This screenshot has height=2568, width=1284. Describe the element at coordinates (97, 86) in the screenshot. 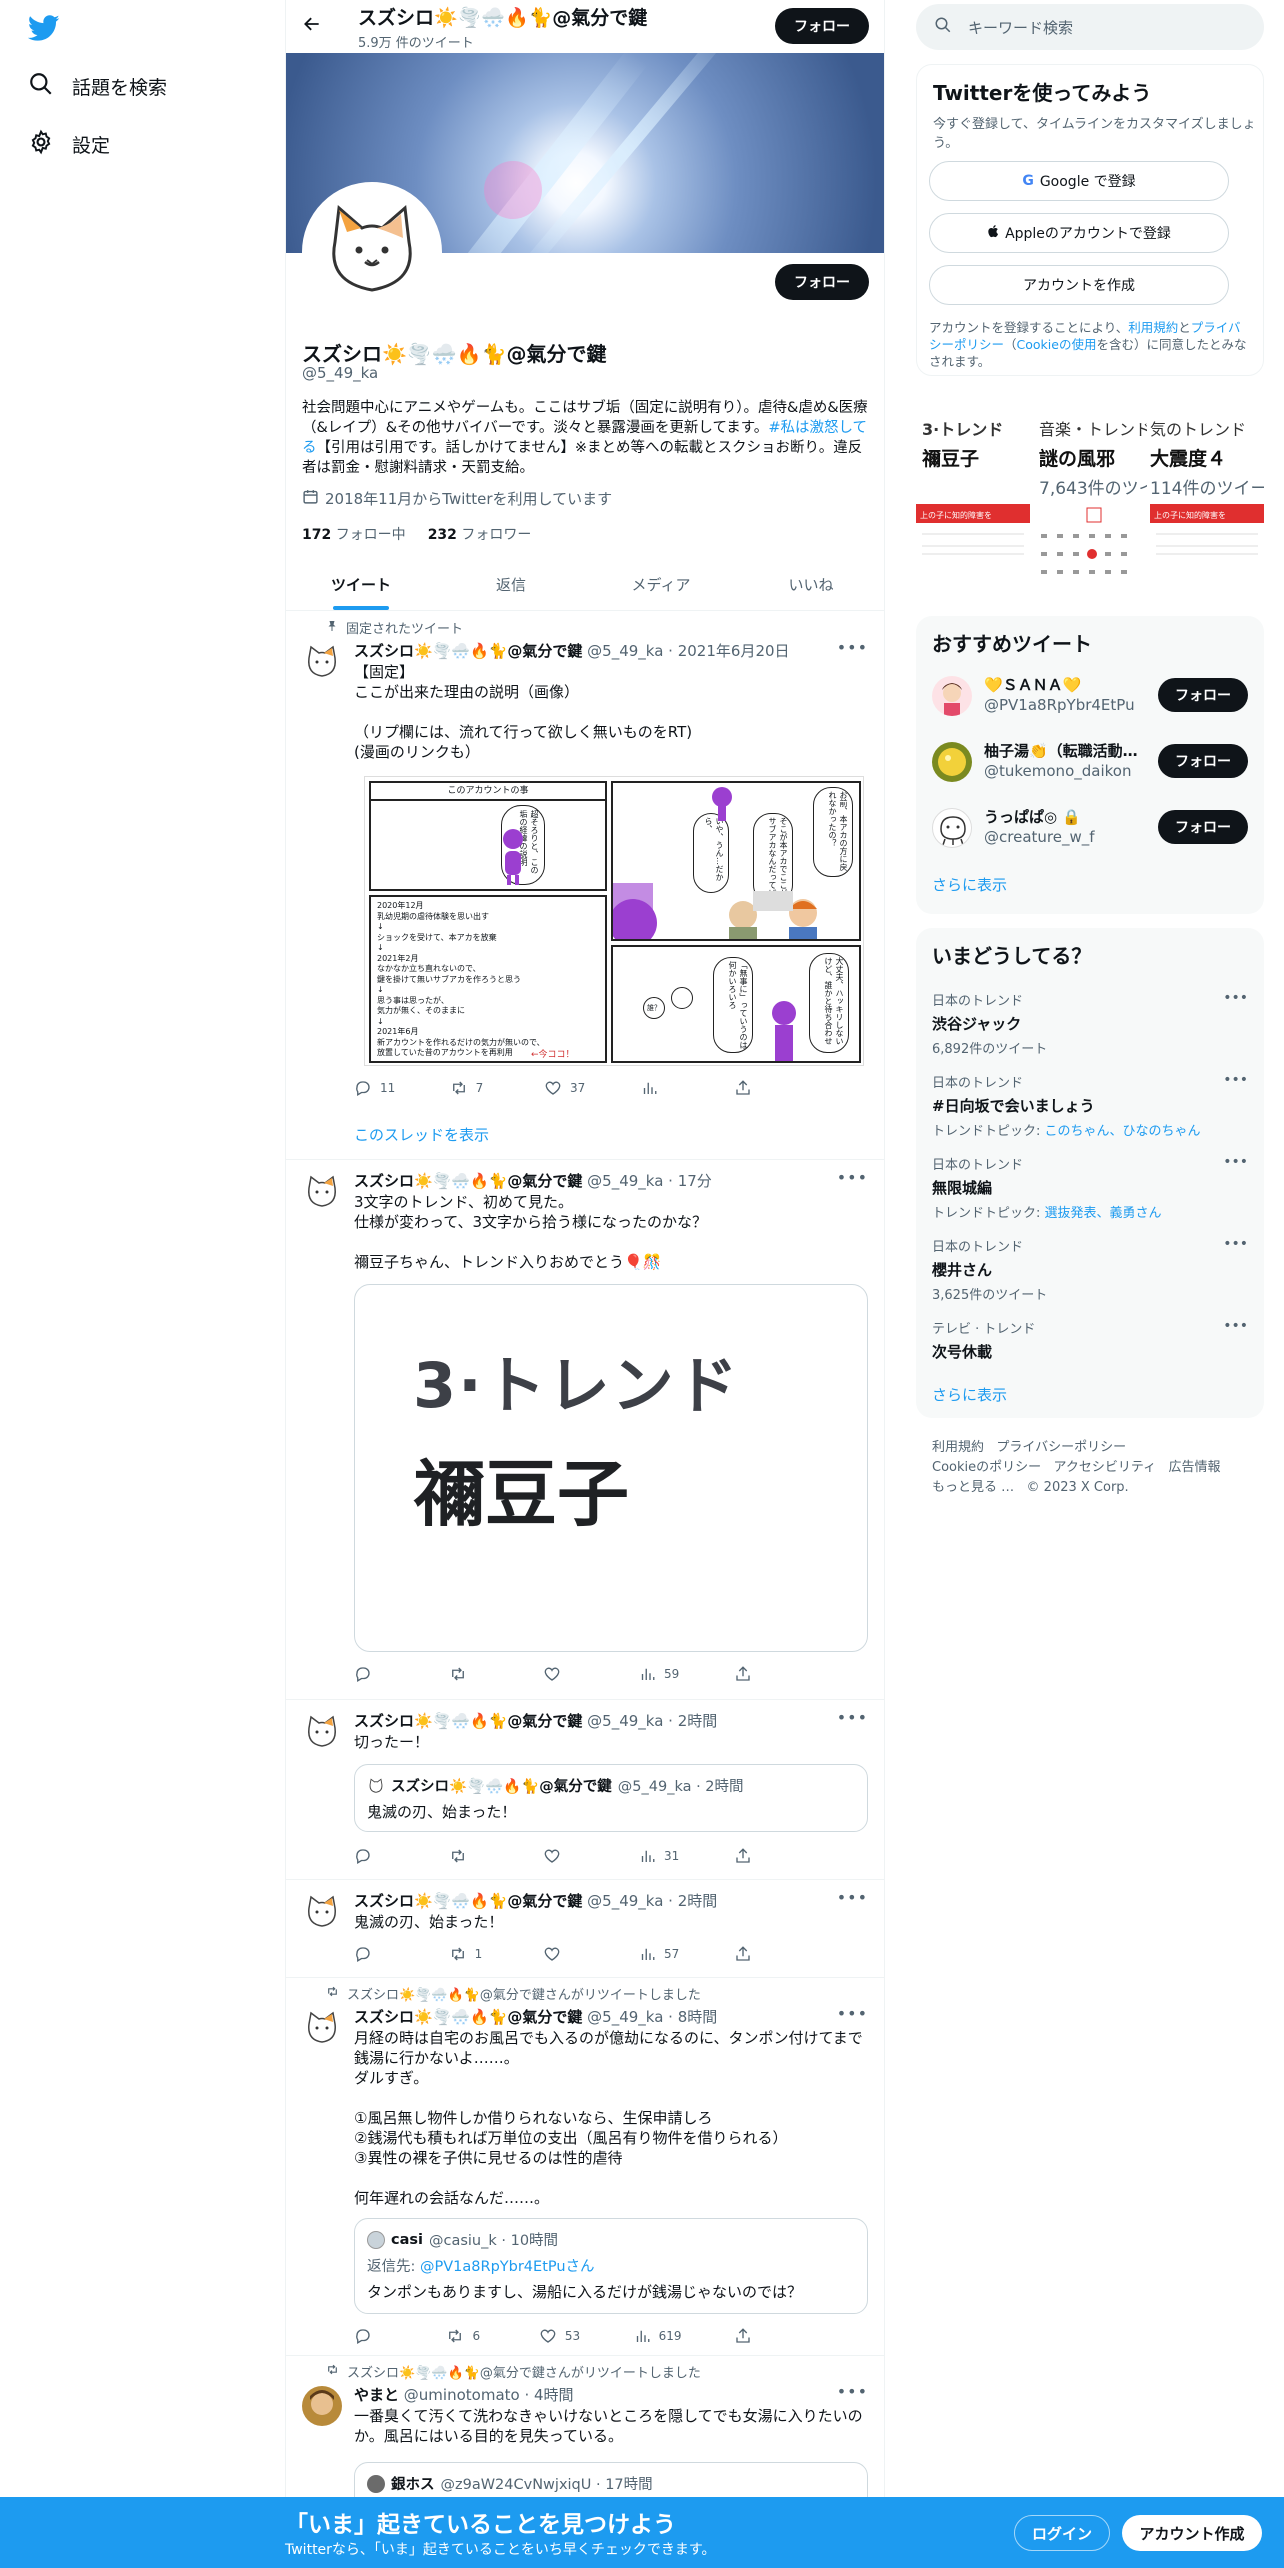

I see `nav-explore: 話題を検索` at that location.